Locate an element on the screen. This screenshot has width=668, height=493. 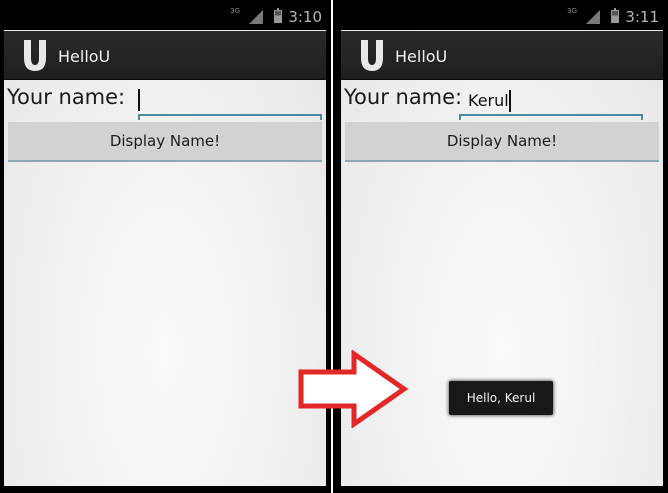
status-time: 3:11 is located at coordinates (642, 17).